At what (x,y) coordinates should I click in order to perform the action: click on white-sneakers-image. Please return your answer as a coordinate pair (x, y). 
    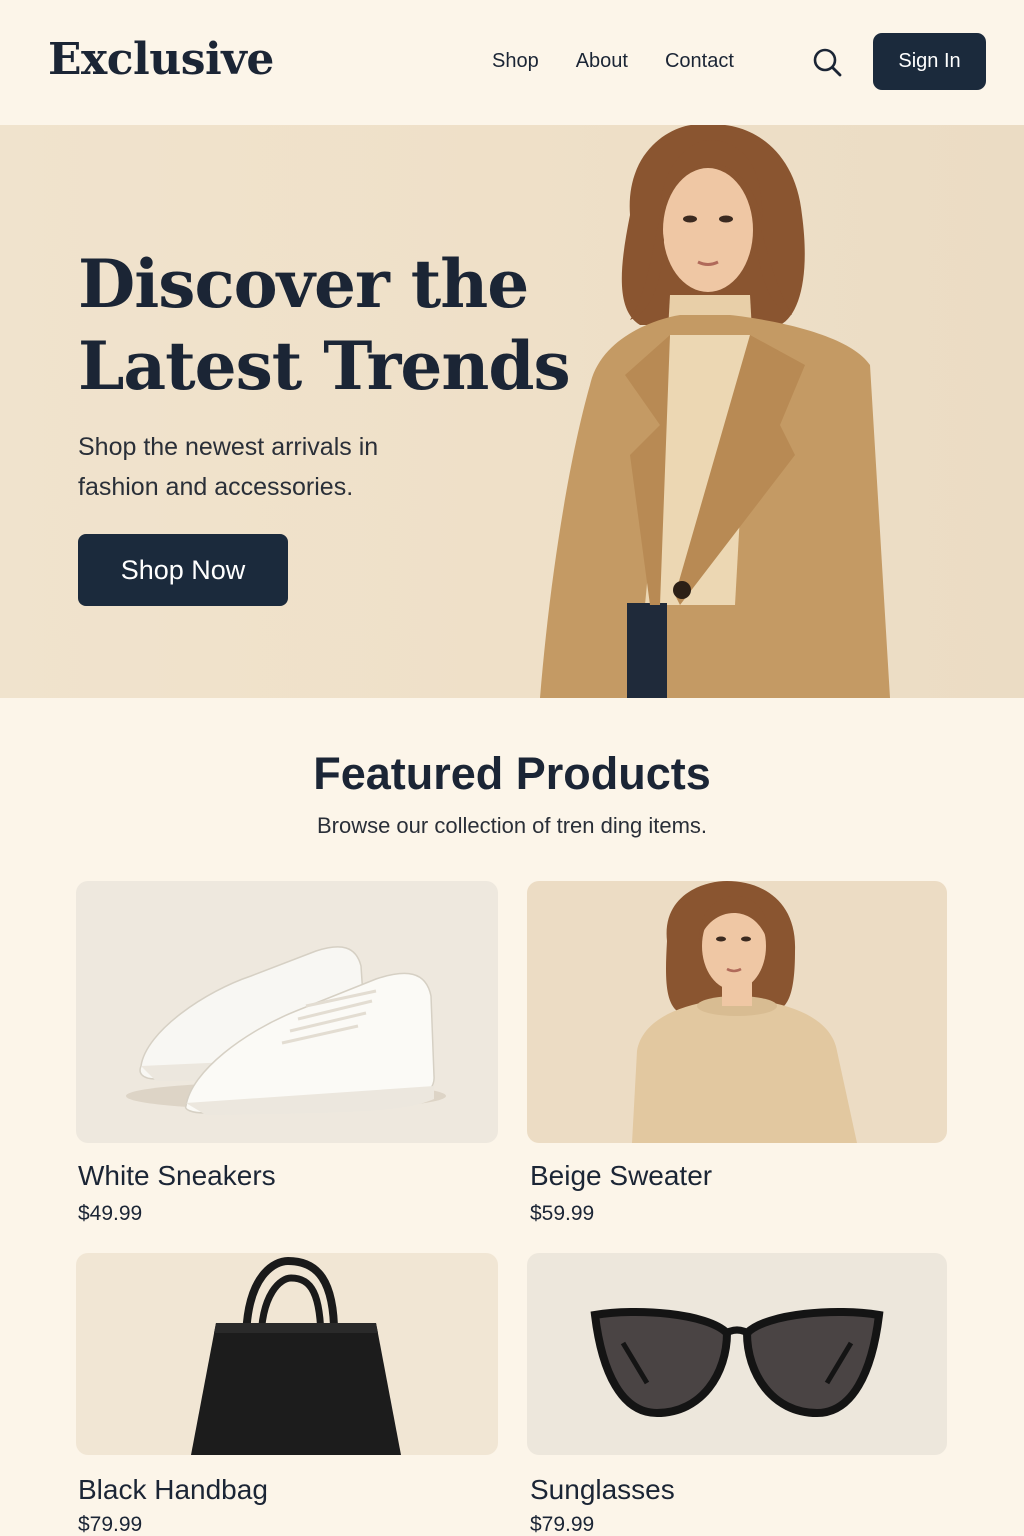
    Looking at the image, I should click on (287, 1012).